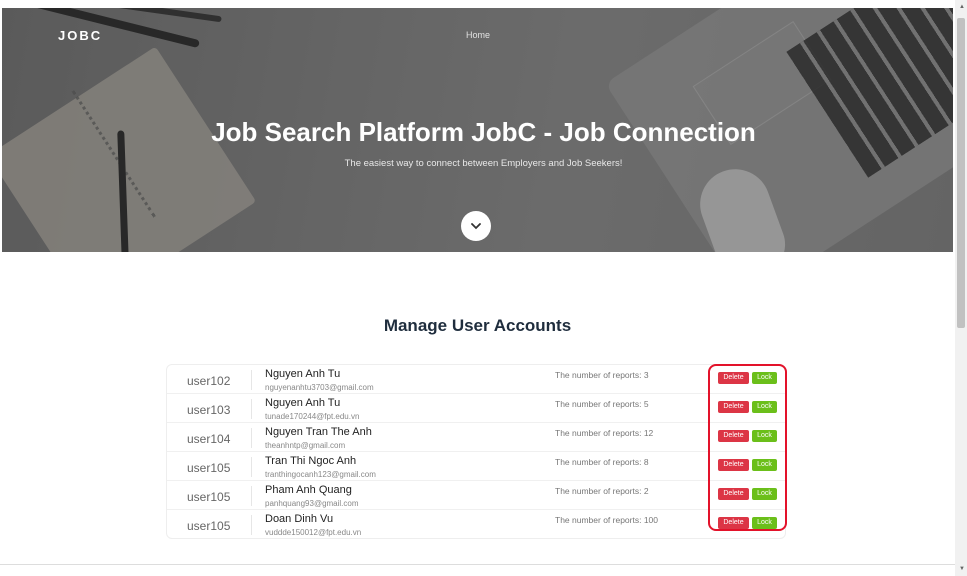 The image size is (967, 576). Describe the element at coordinates (319, 387) in the screenshot. I see `user-email: nguyenanhtu3703@gmail.com` at that location.